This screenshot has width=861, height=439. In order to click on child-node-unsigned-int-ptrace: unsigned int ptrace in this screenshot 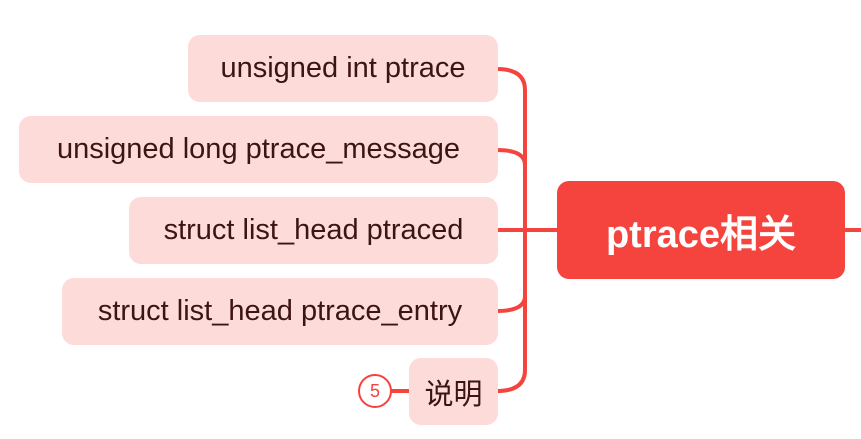, I will do `click(343, 68)`.